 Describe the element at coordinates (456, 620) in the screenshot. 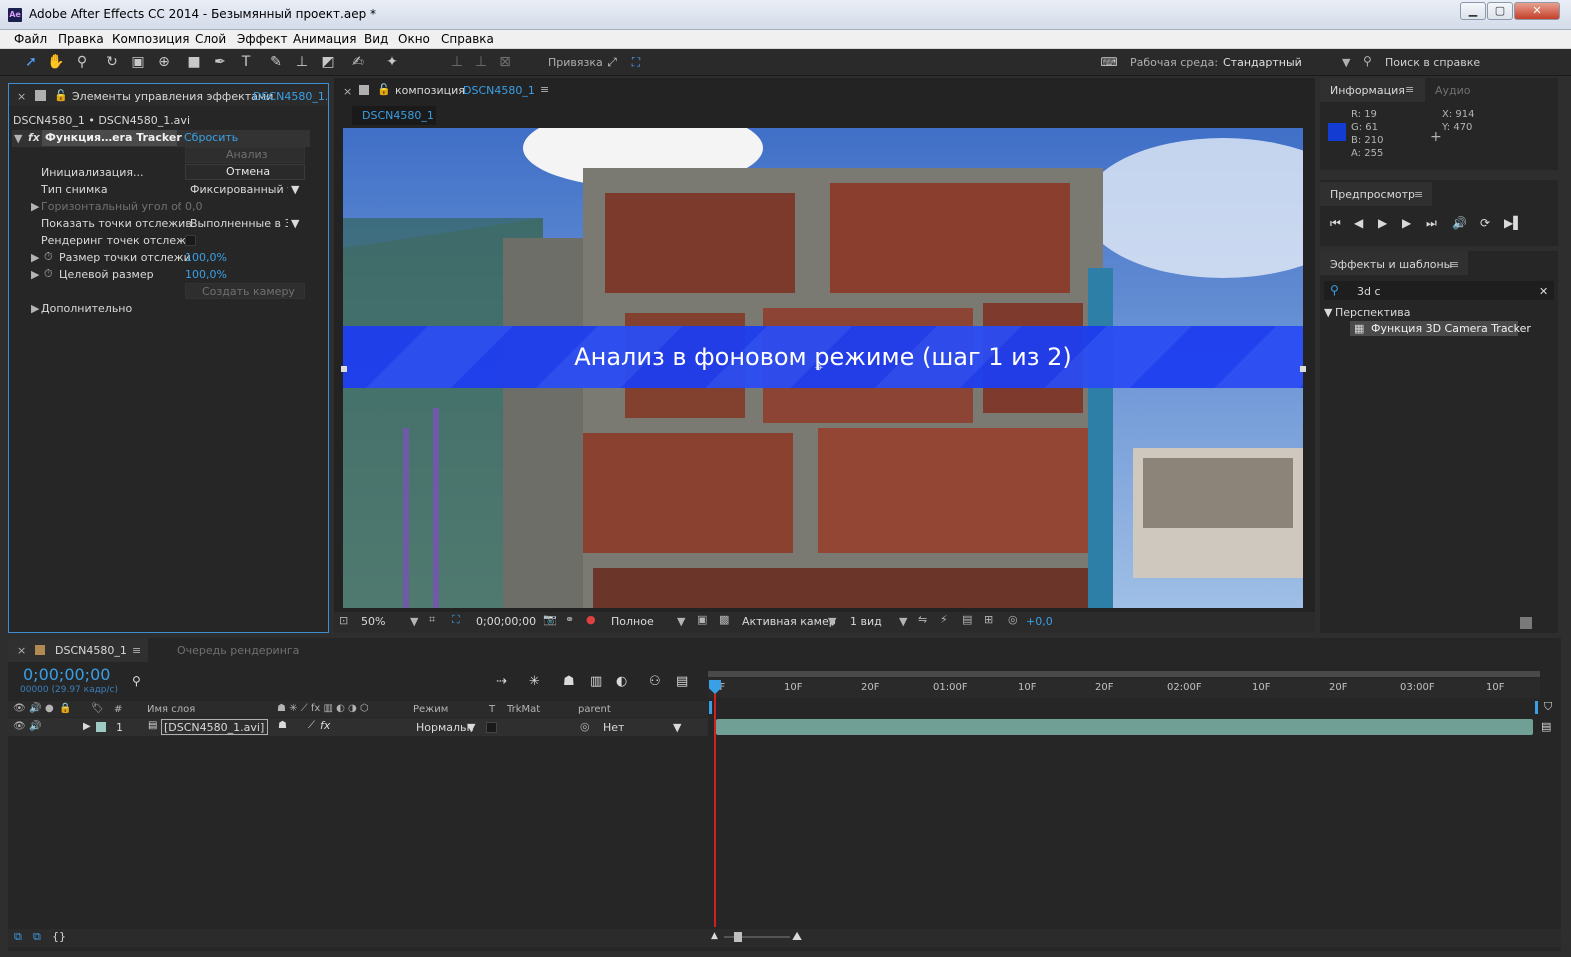

I see `mask-visibility-icon: ⛶` at that location.